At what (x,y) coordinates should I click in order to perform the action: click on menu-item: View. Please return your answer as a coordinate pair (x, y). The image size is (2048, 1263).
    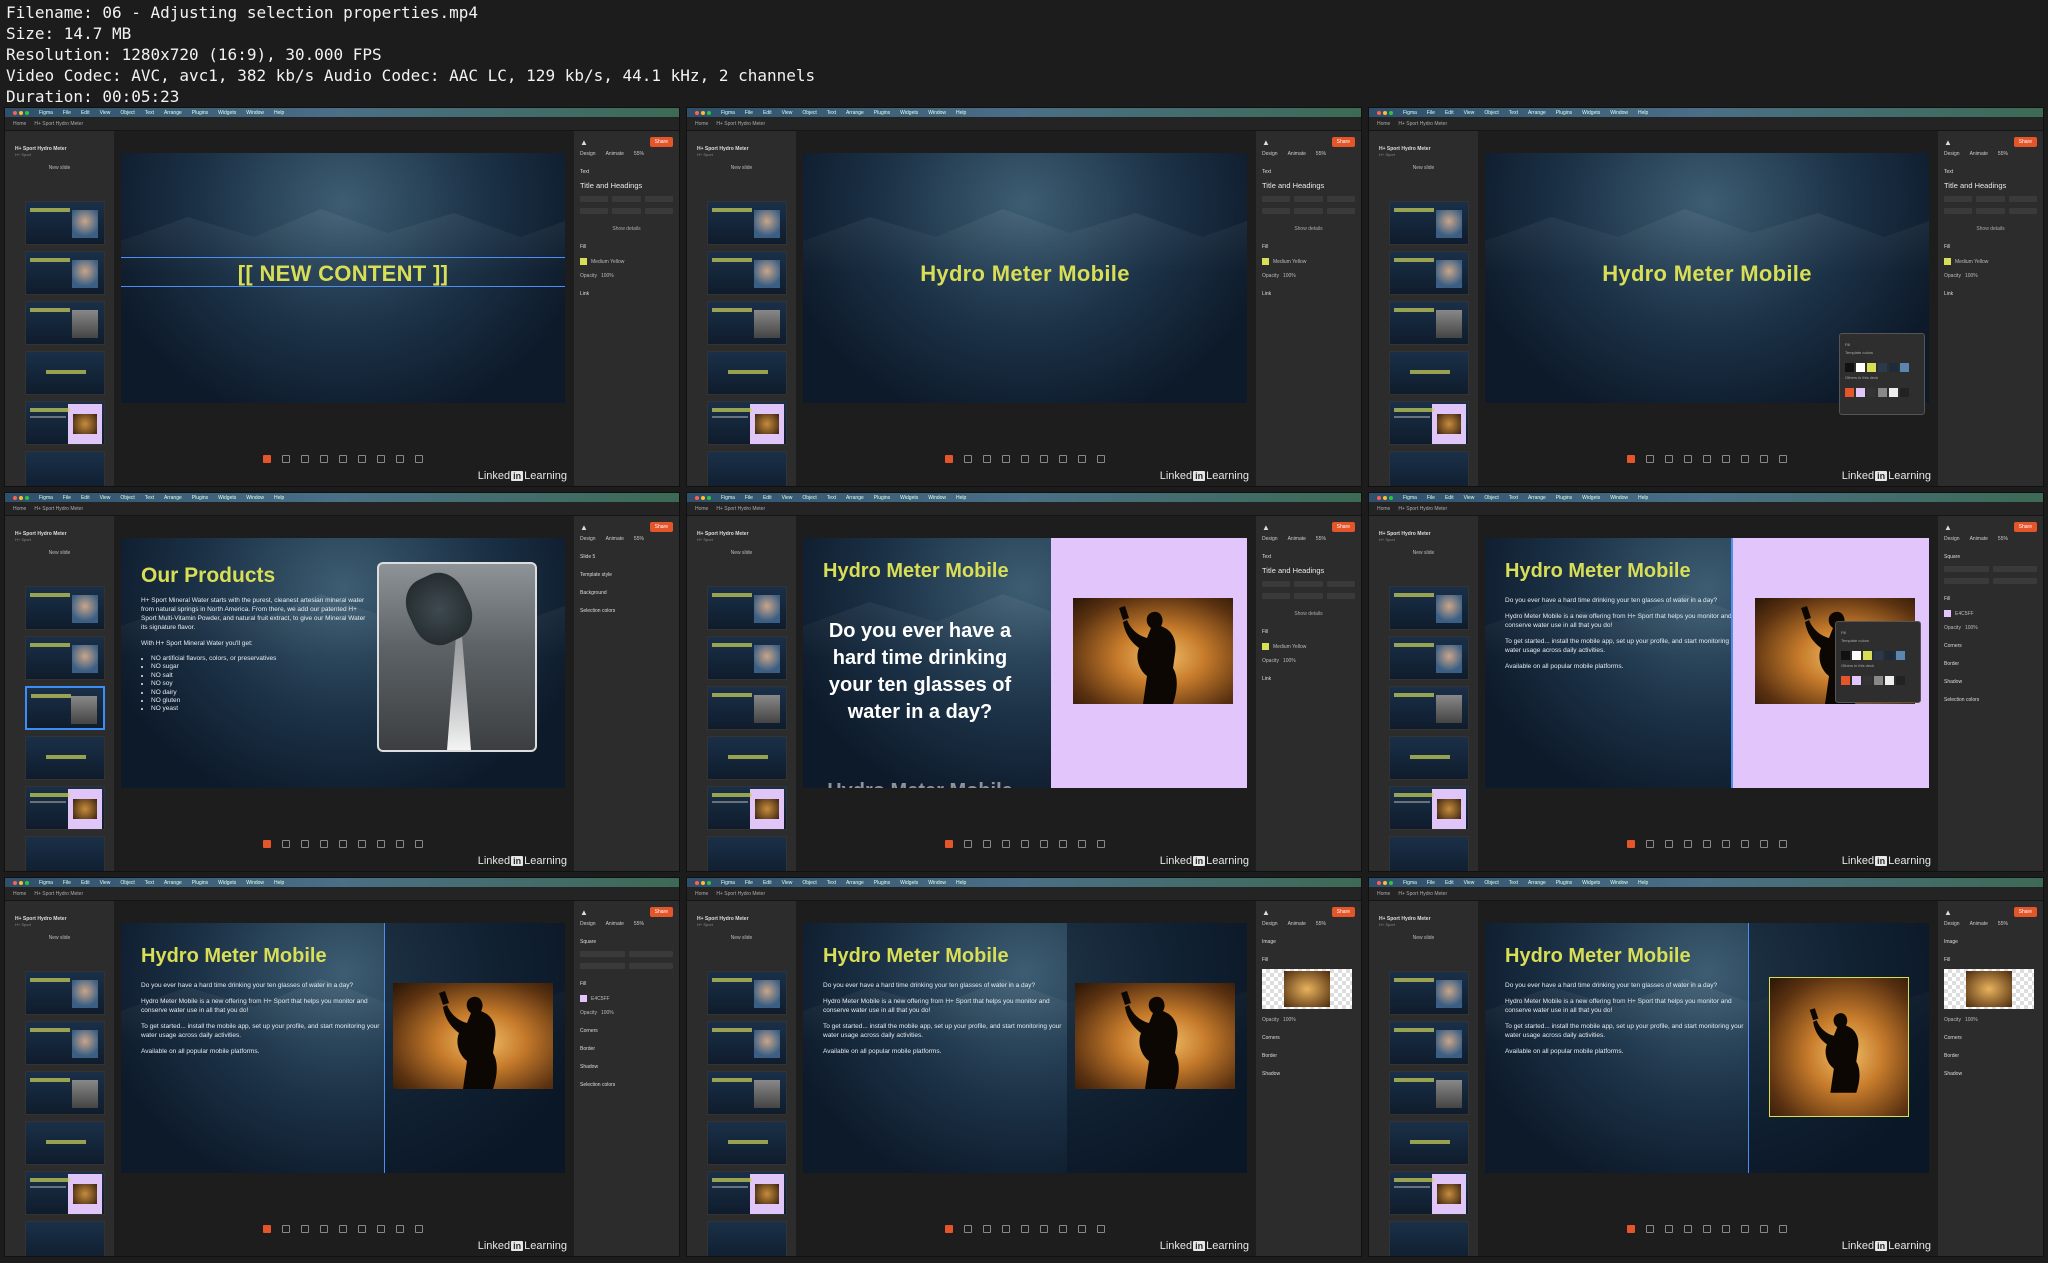
    Looking at the image, I should click on (787, 498).